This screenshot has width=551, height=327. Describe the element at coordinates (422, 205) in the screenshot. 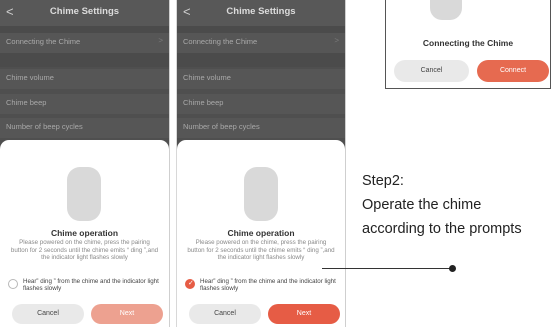

I see `step-line-1: Operate the chime` at that location.